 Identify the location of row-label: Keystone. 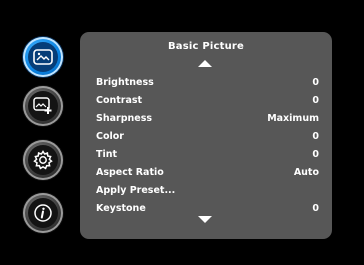
(121, 208).